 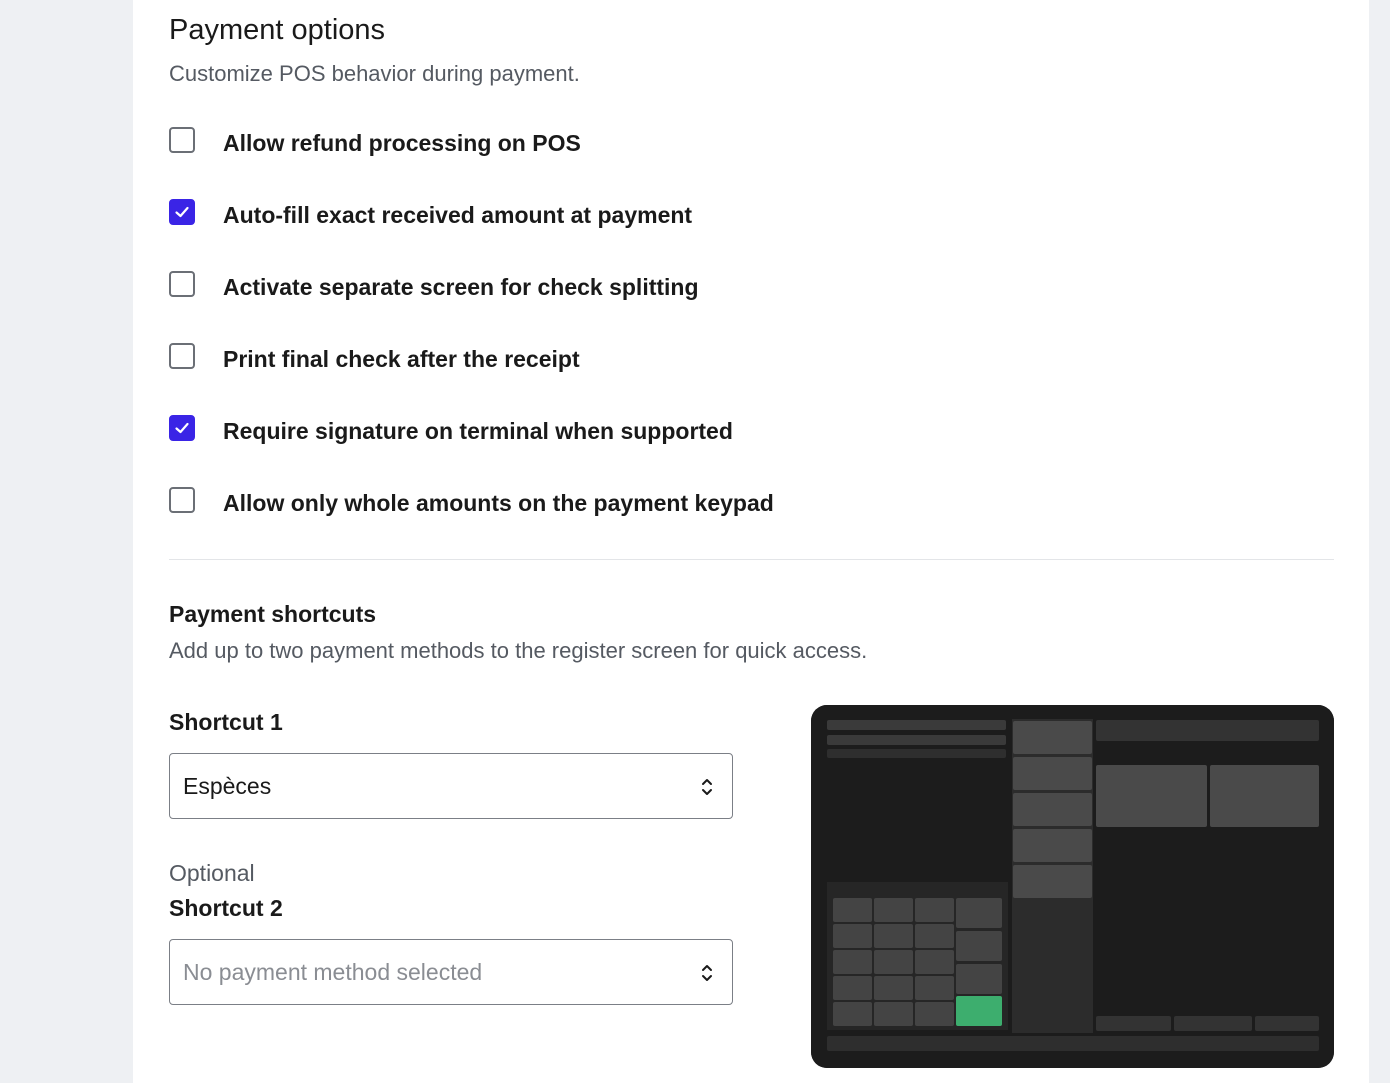 I want to click on section-title: Payment options, so click(x=277, y=30).